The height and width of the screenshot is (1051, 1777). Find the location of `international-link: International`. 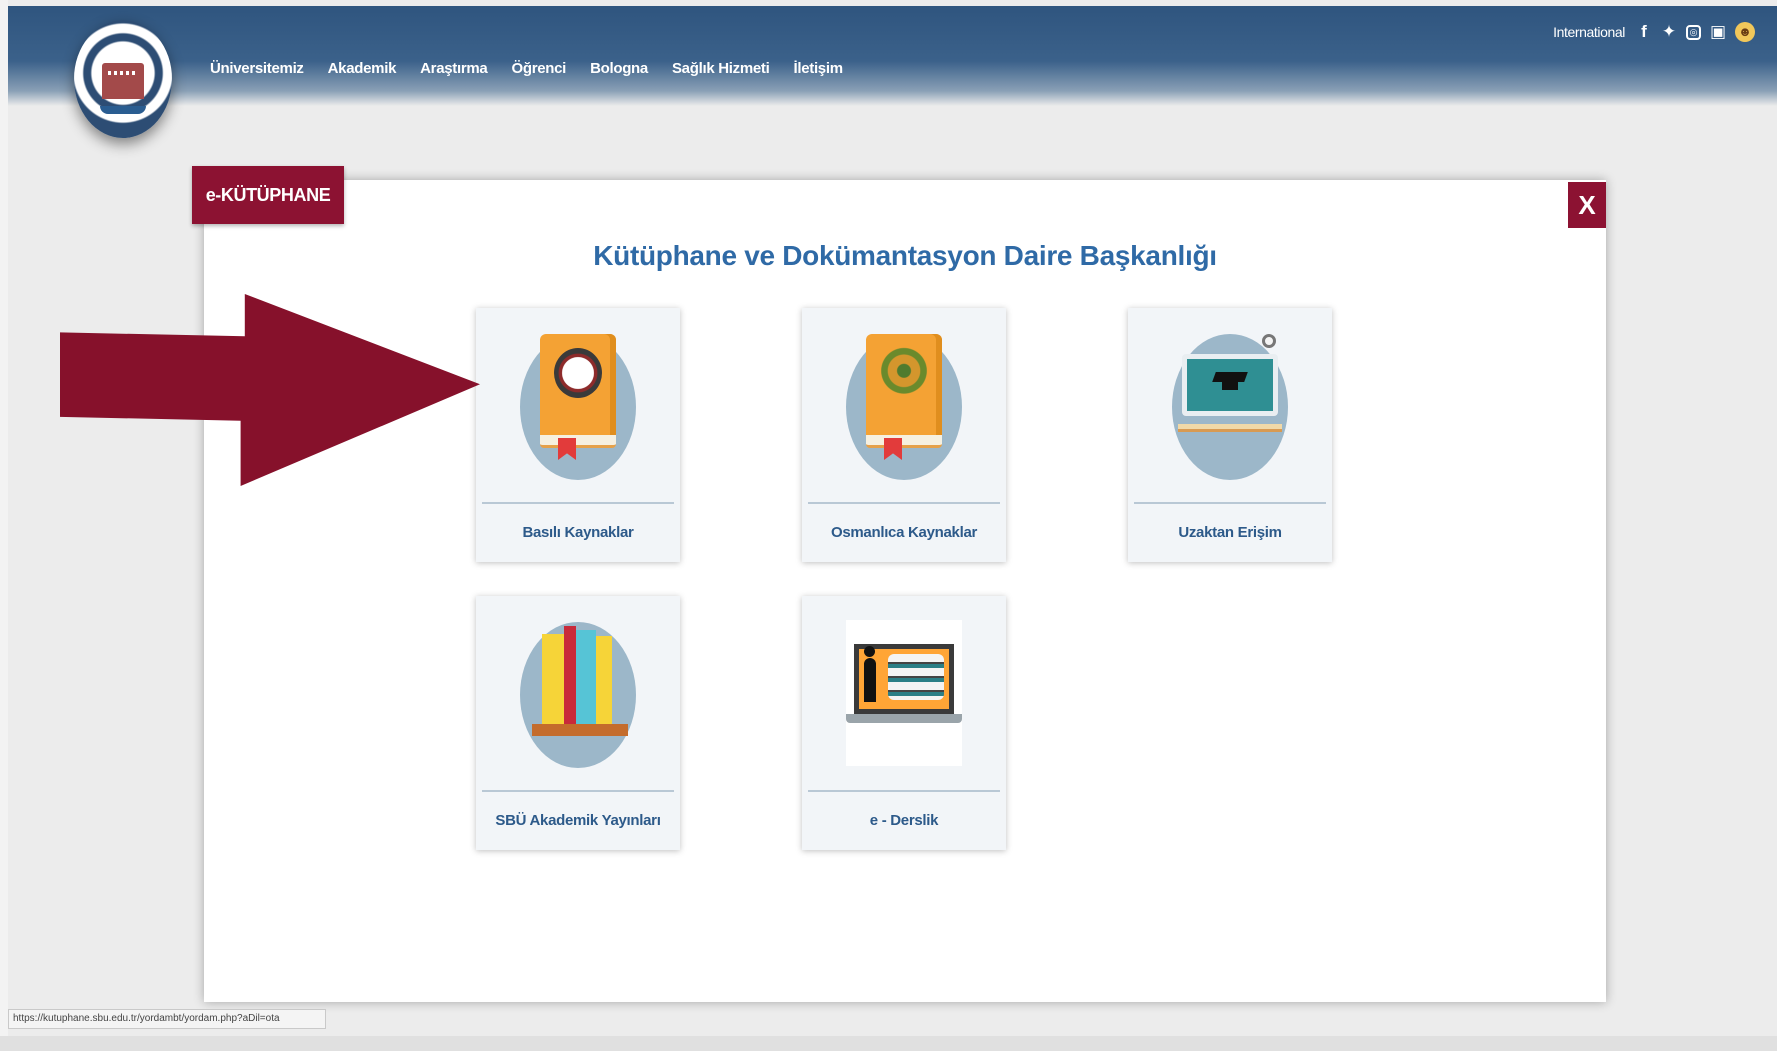

international-link: International is located at coordinates (1589, 32).